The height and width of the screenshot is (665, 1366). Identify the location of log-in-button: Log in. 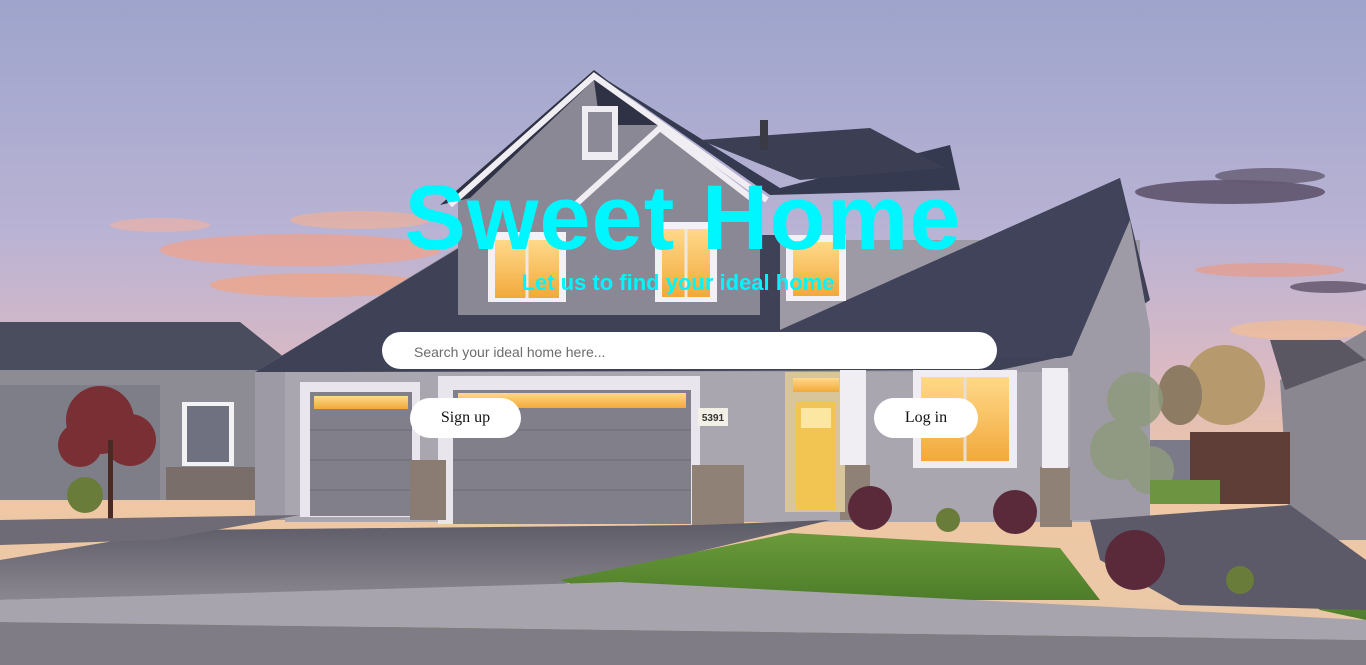
(926, 418).